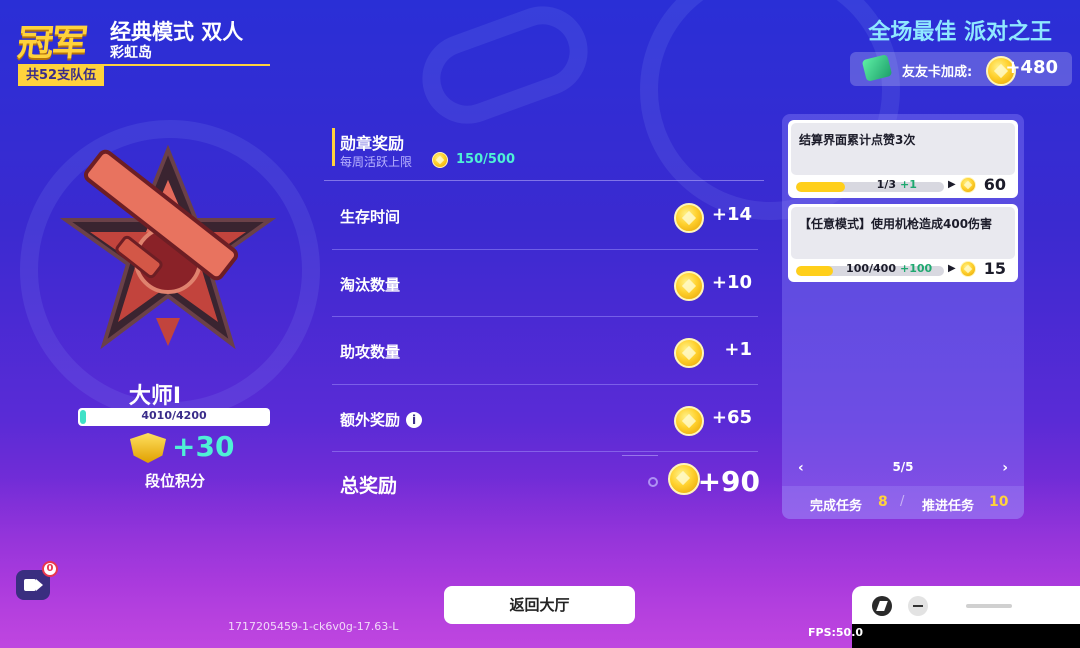  I want to click on reward-row-assists: 助攻数量 +1, so click(545, 351).